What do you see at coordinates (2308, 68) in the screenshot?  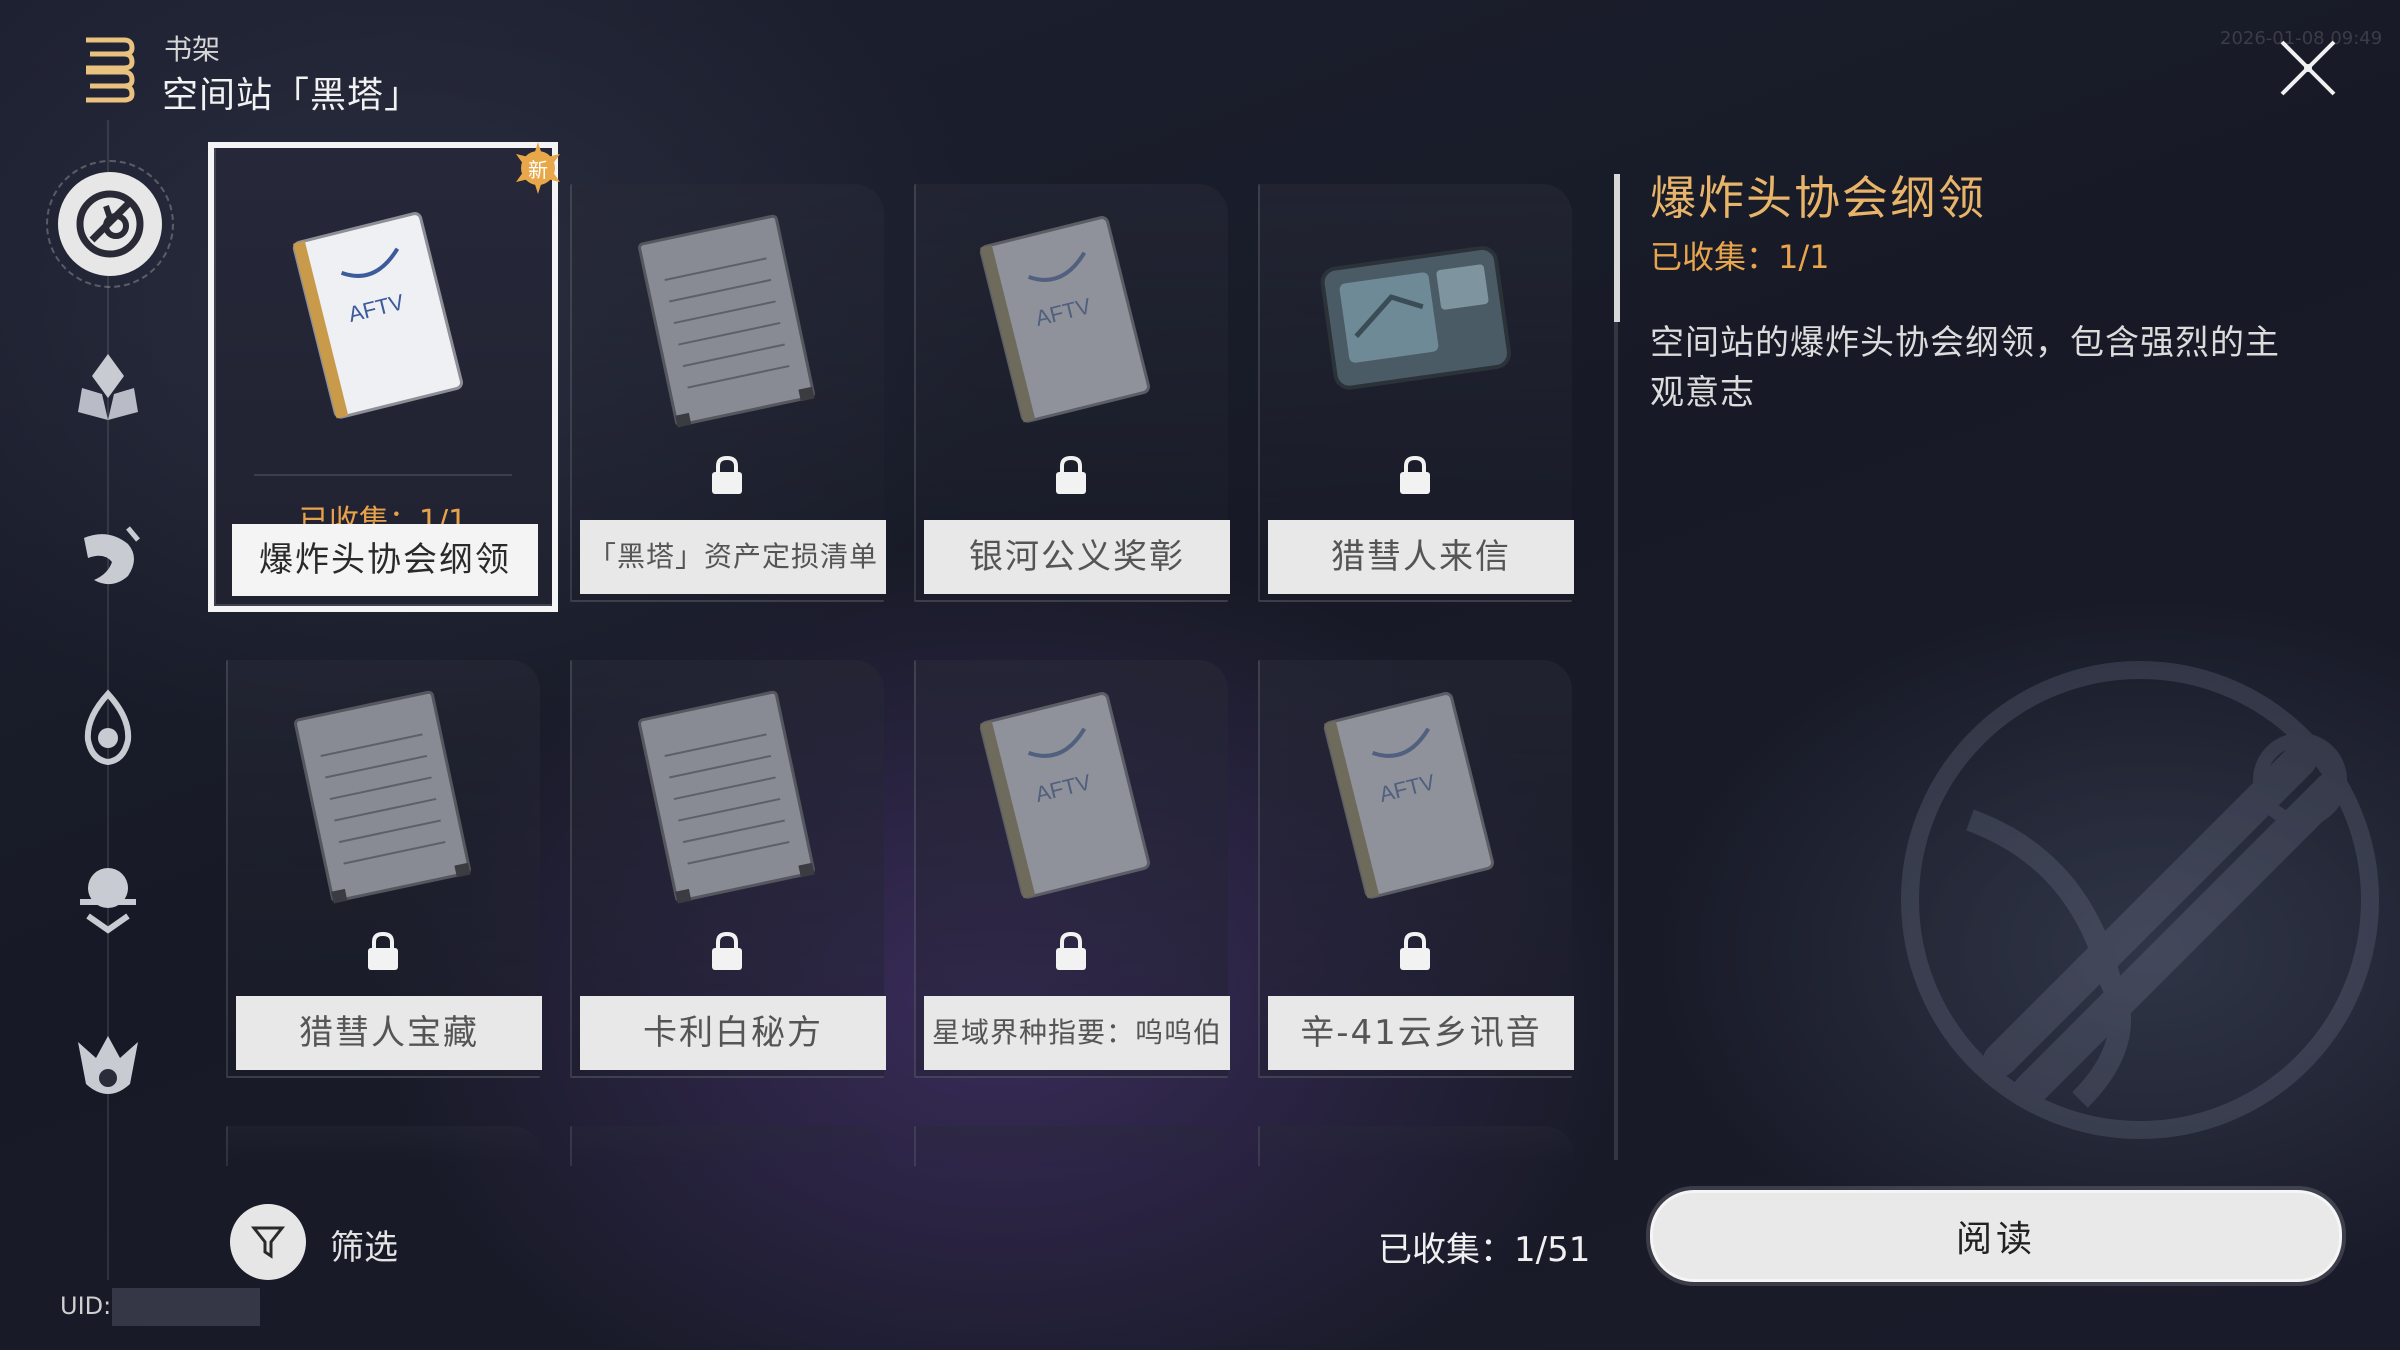 I see `close-button` at bounding box center [2308, 68].